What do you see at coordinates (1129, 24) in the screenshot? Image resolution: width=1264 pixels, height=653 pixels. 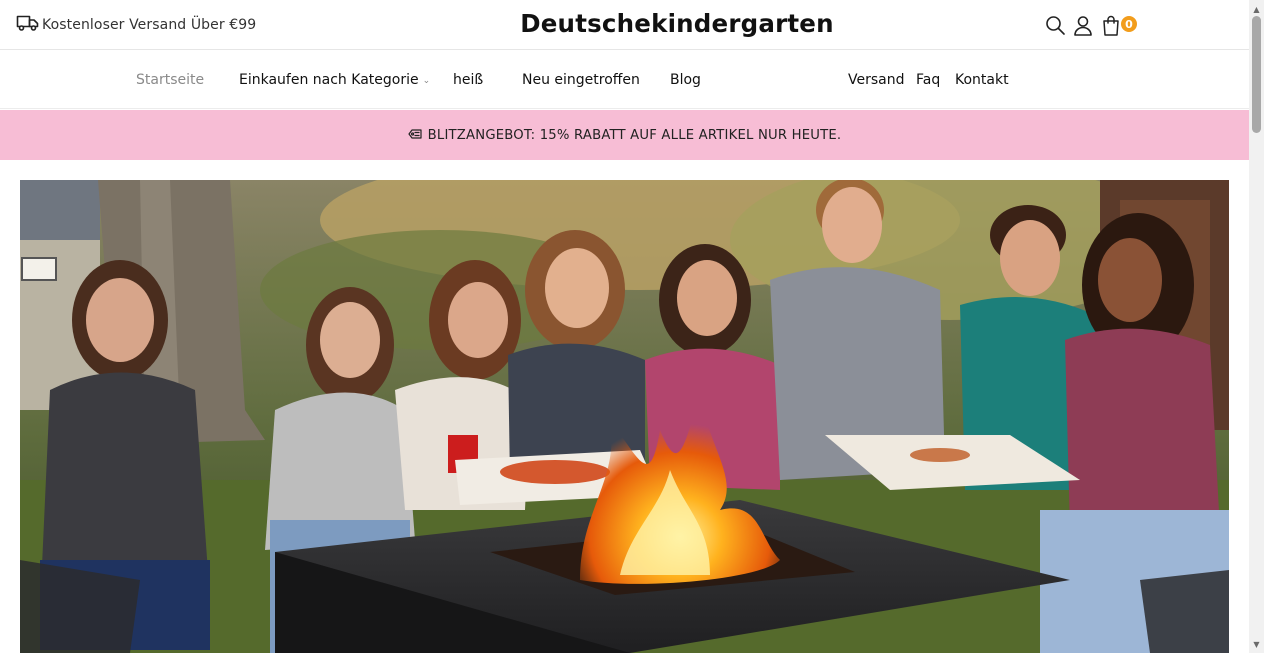 I see `cart-count-badge: 0` at bounding box center [1129, 24].